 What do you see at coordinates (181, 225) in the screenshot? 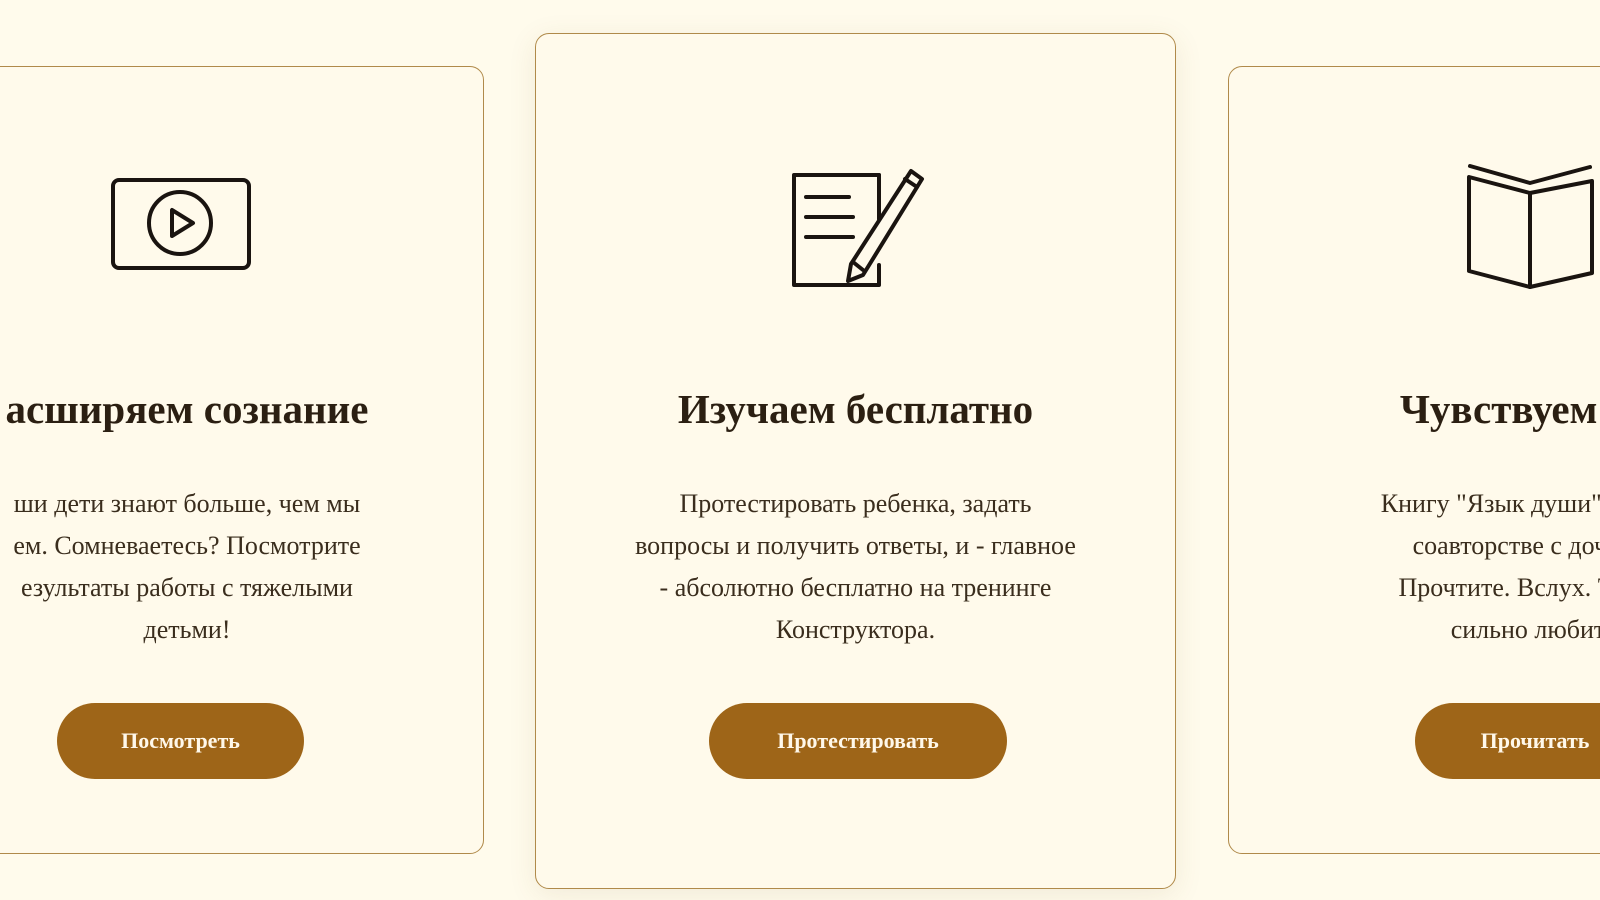
I see `video-play-icon` at bounding box center [181, 225].